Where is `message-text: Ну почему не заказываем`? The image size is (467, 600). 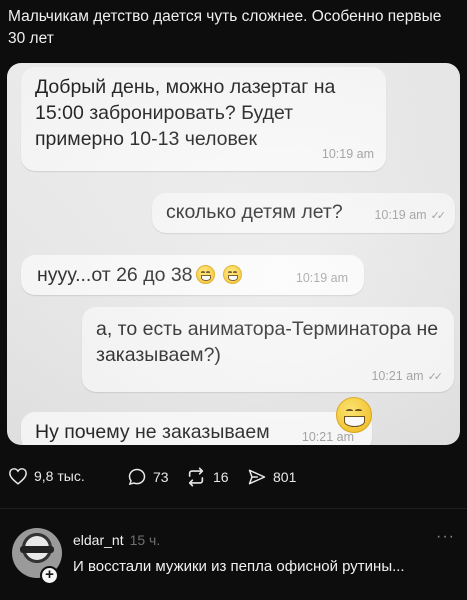 message-text: Ну почему не заказываем is located at coordinates (152, 432).